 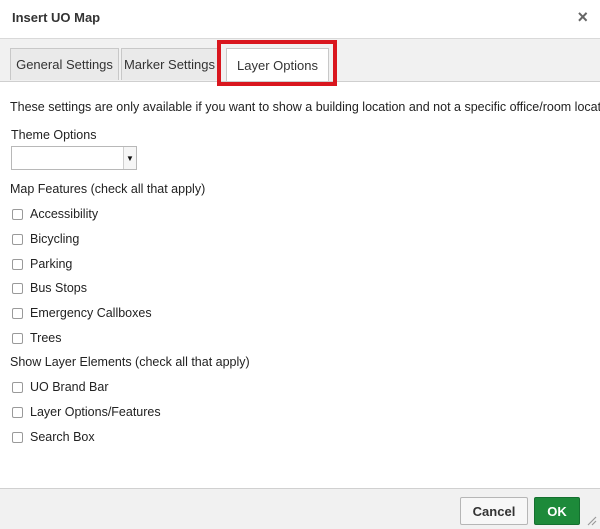 What do you see at coordinates (108, 189) in the screenshot?
I see `map-features-label: Map Features (check all that apply)` at bounding box center [108, 189].